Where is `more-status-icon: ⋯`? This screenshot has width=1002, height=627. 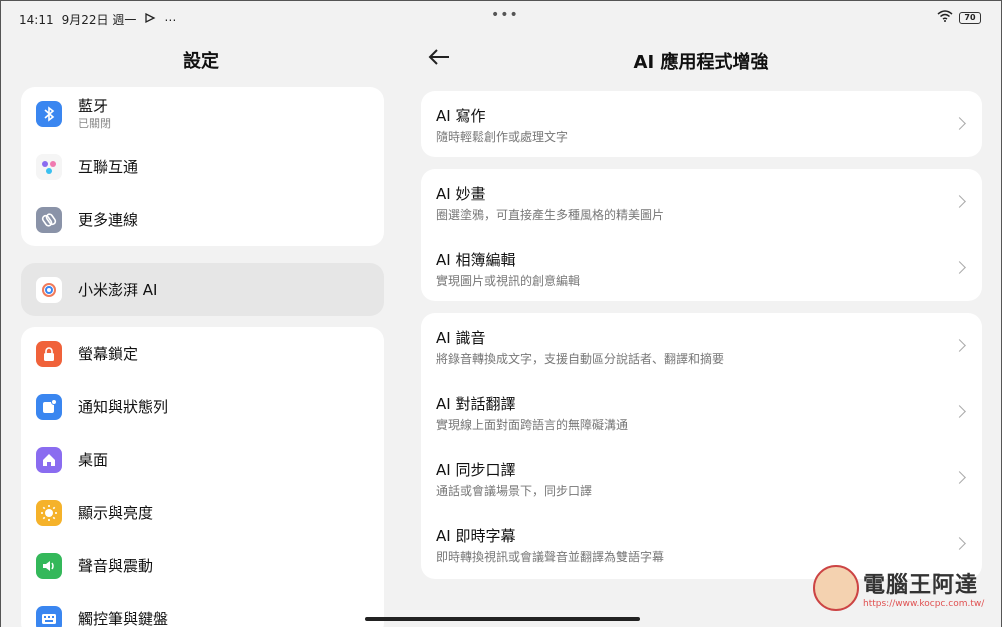 more-status-icon: ⋯ is located at coordinates (170, 19).